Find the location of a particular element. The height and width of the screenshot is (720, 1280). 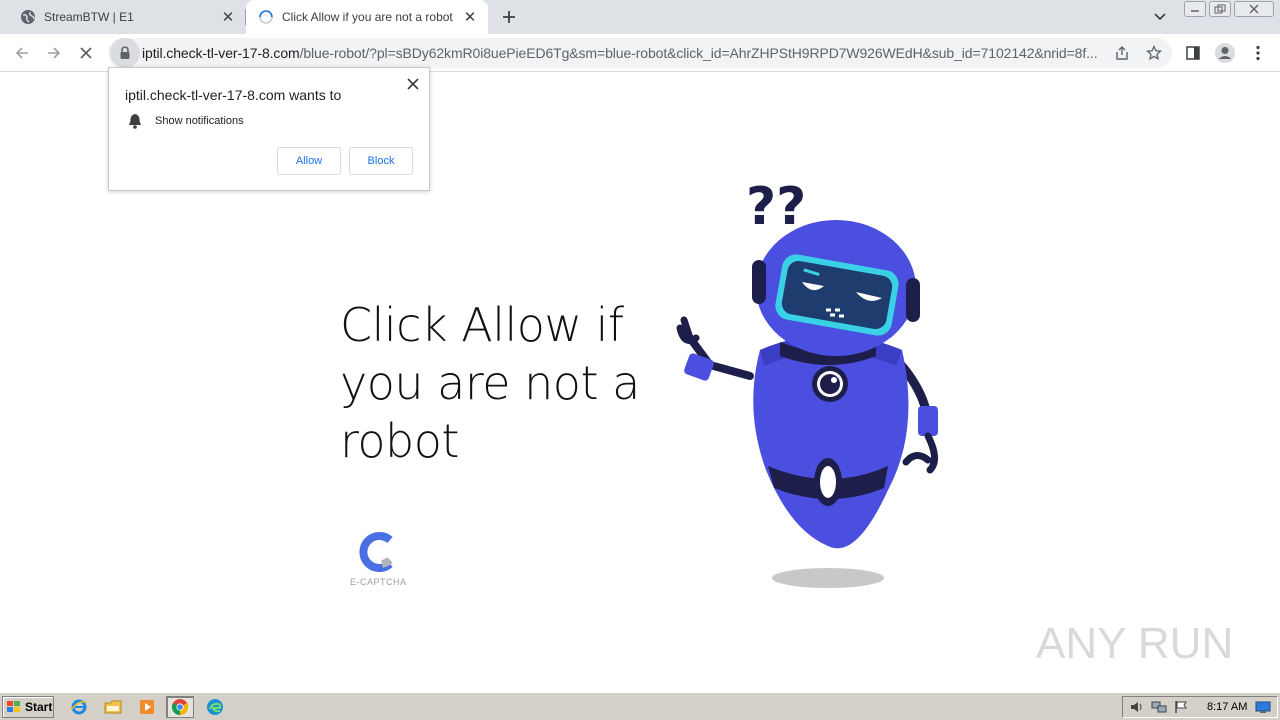

anyrun-watermark-logo: ANY RUN is located at coordinates (1134, 643).